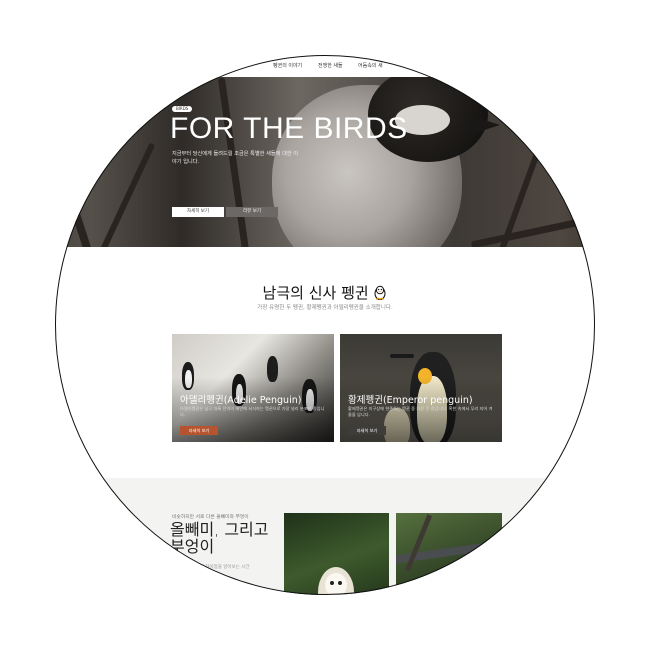 The width and height of the screenshot is (650, 650). I want to click on slide-dots, so click(339, 243).